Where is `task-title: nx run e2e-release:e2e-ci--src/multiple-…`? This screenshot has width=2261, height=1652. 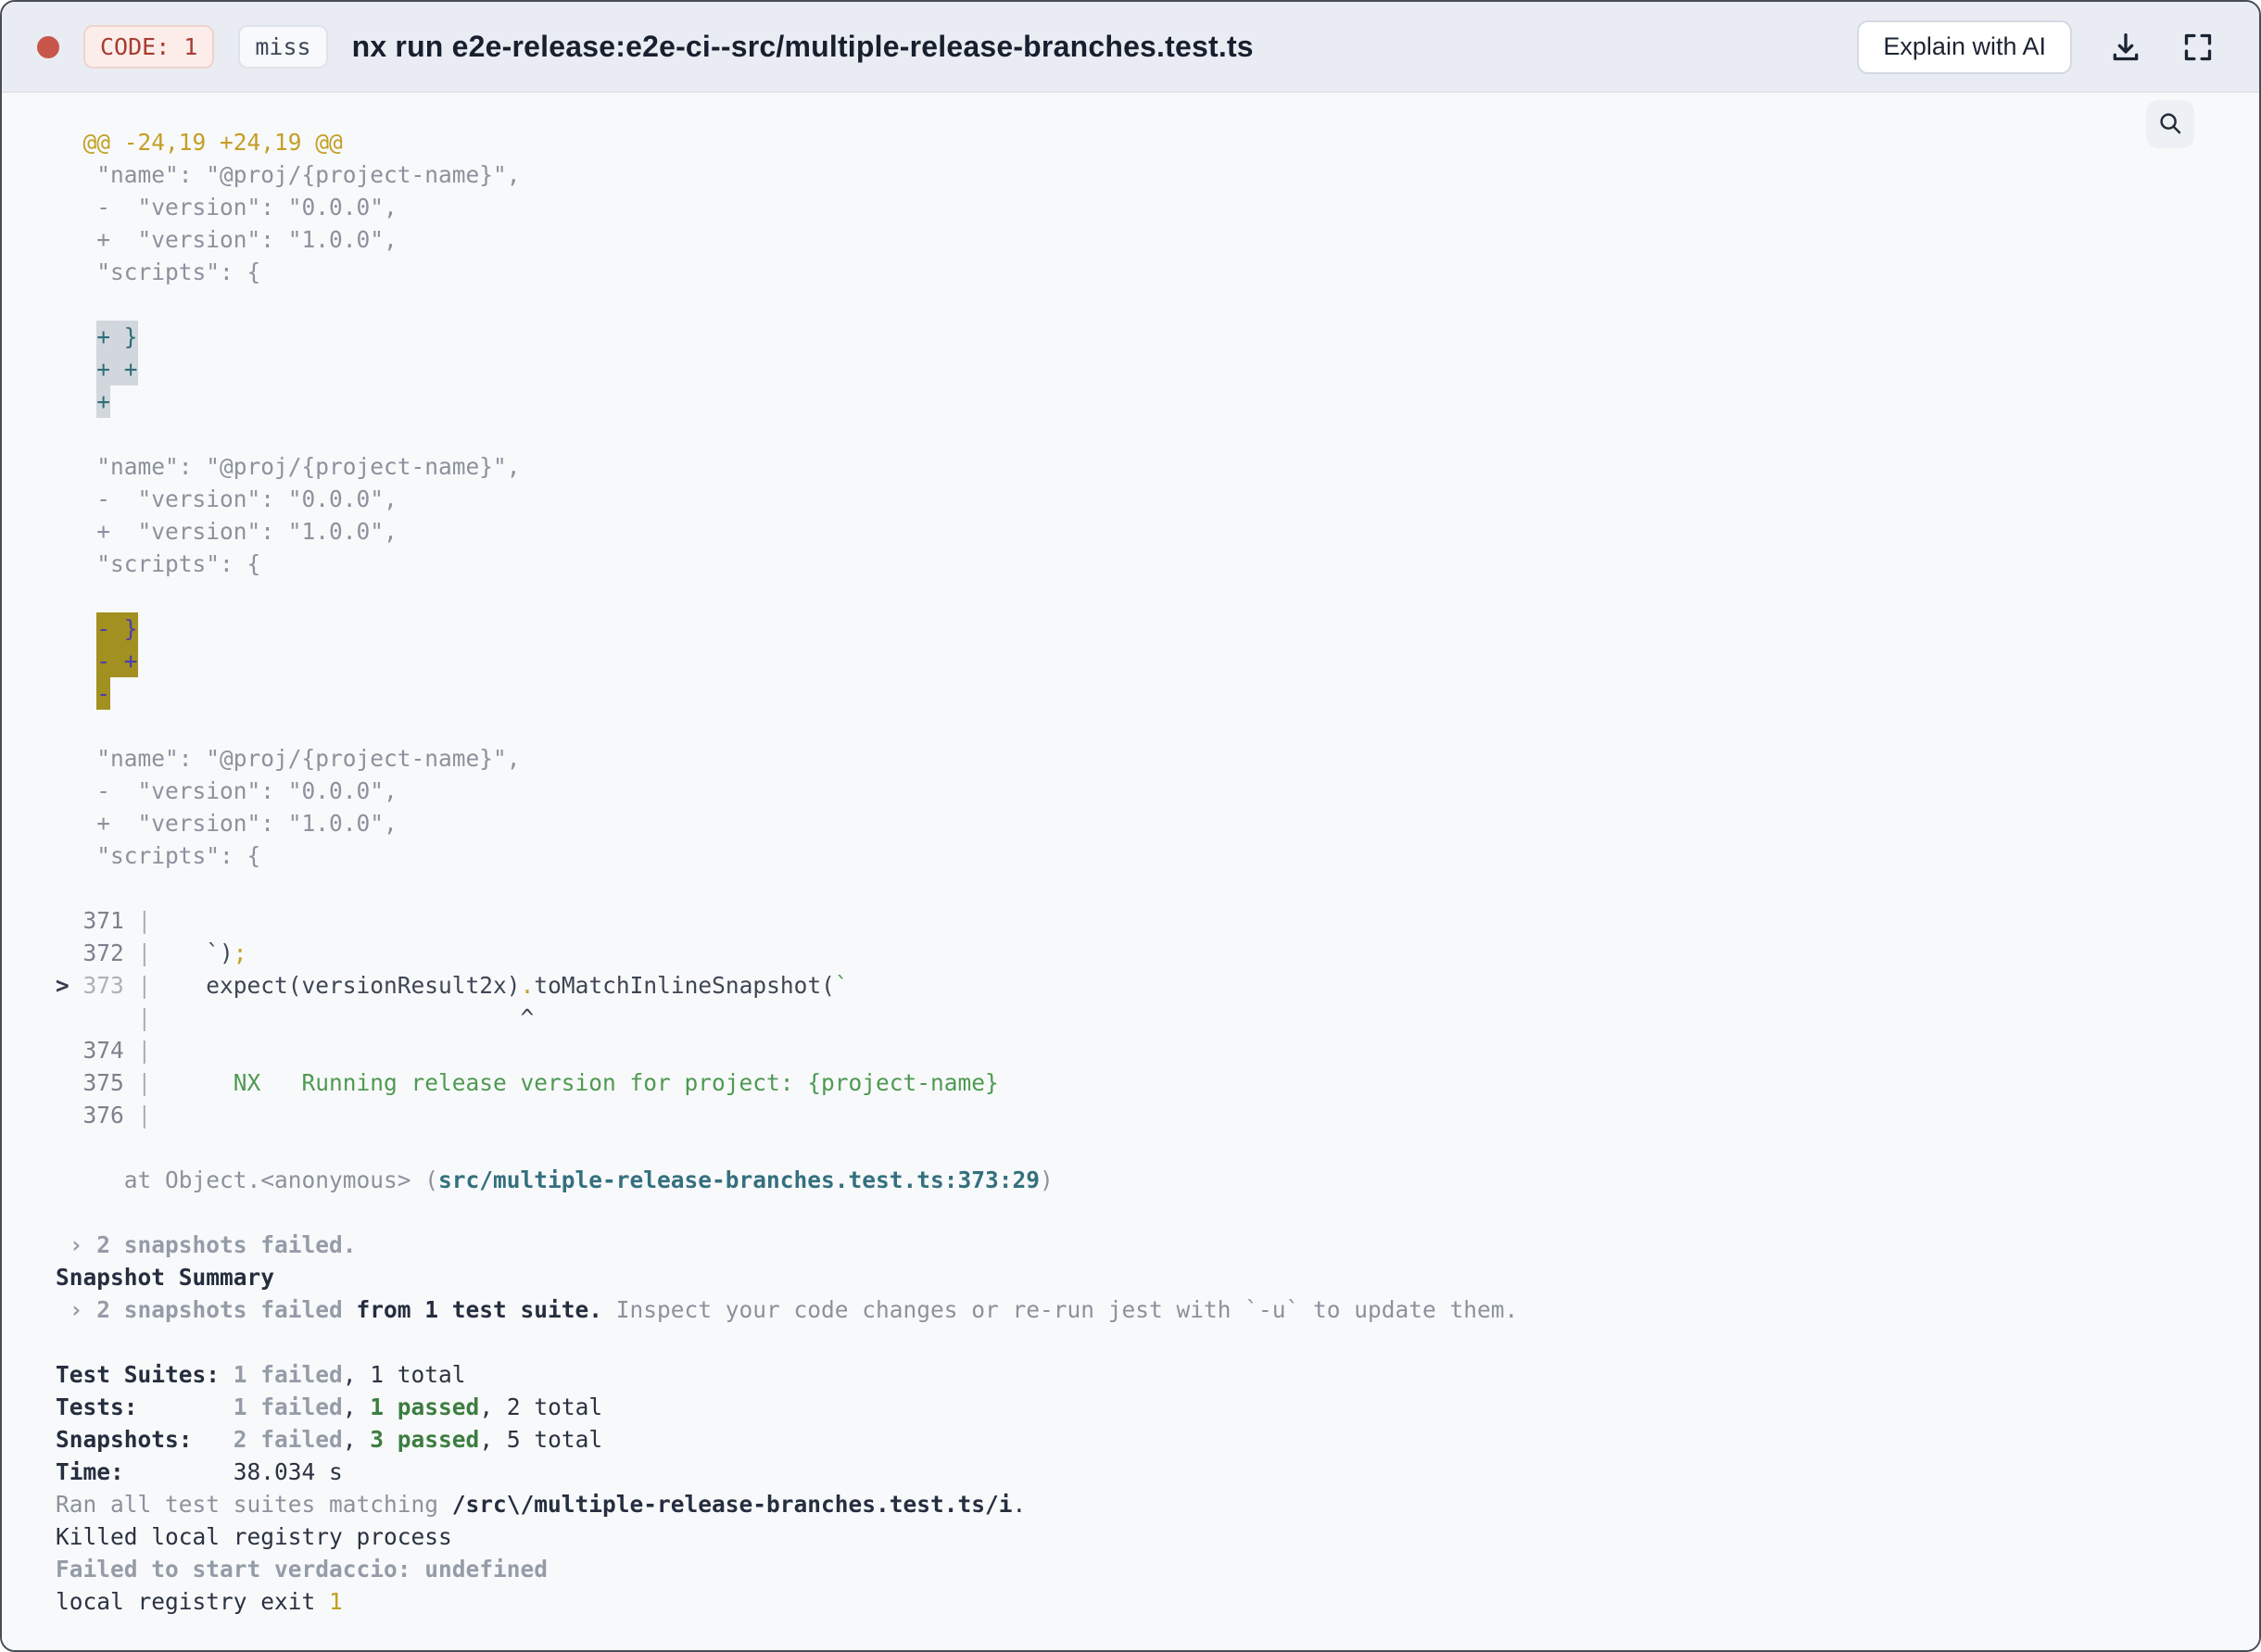
task-title: nx run e2e-release:e2e-ci--src/multiple-… is located at coordinates (803, 47).